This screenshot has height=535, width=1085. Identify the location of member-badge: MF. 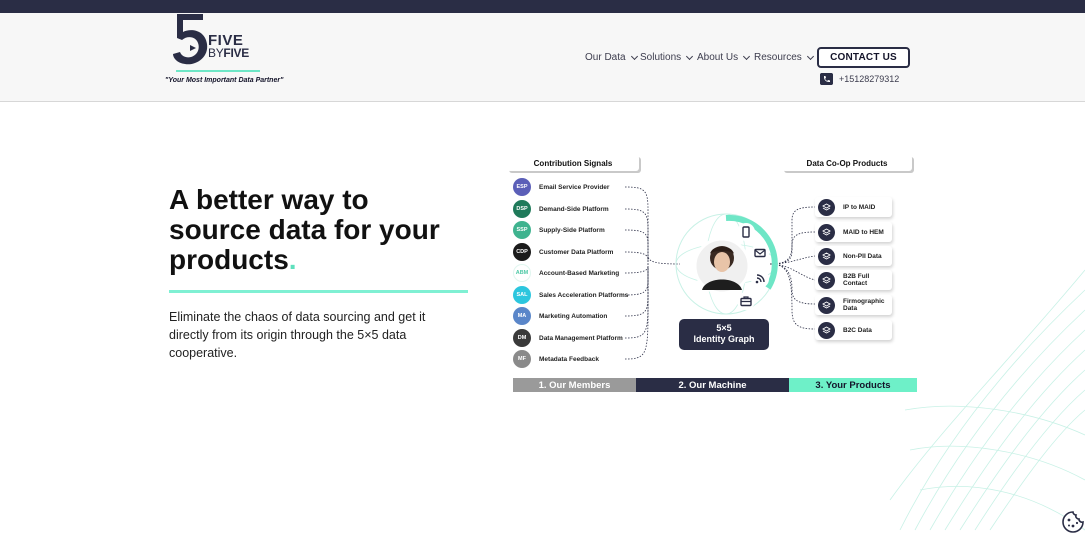
(522, 359).